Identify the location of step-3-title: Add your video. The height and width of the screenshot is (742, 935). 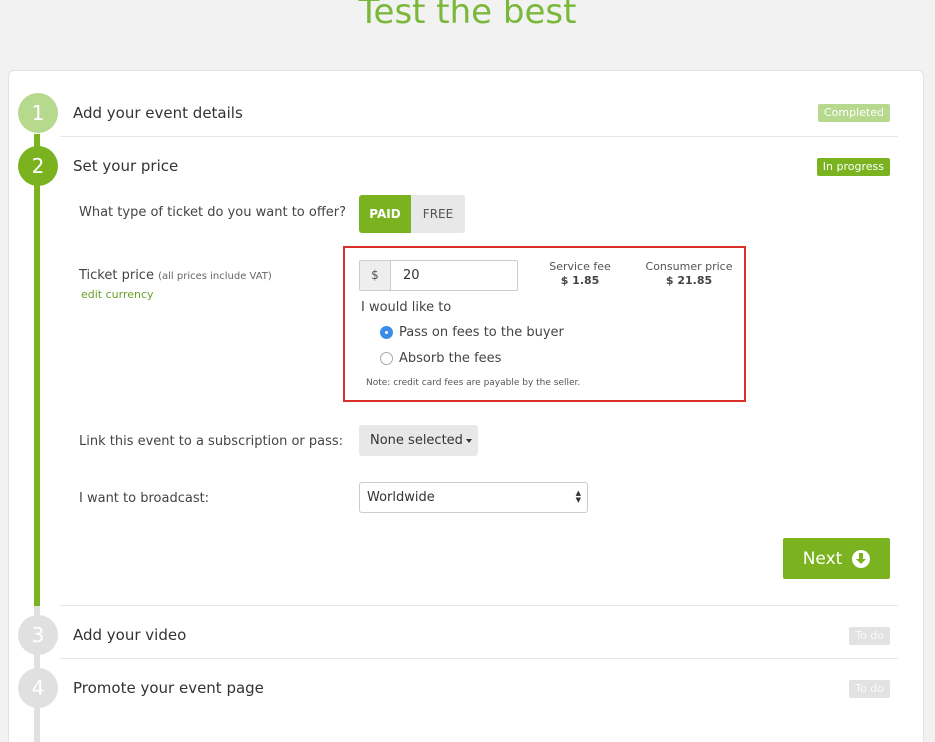
(129, 635).